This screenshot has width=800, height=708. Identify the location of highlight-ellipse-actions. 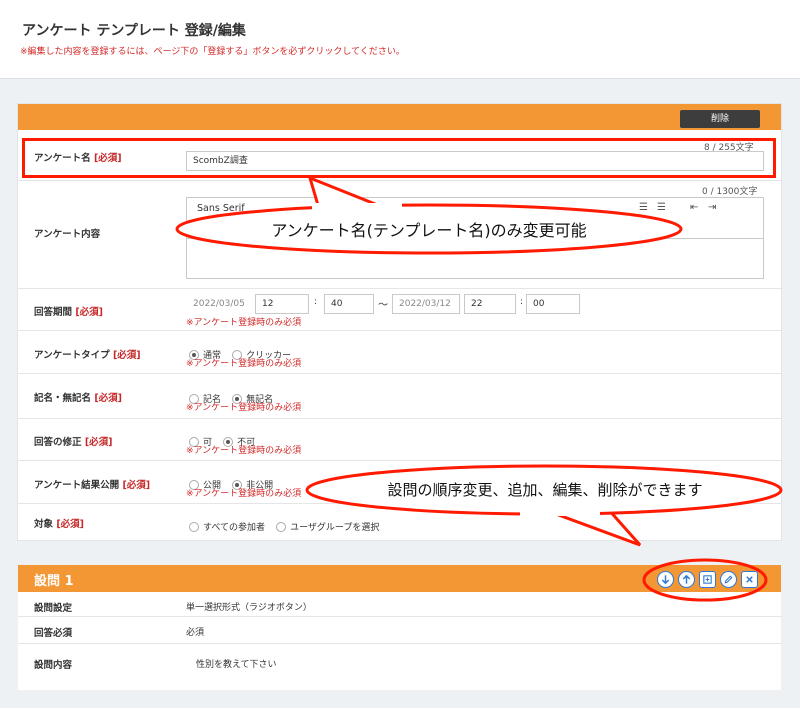
(705, 580).